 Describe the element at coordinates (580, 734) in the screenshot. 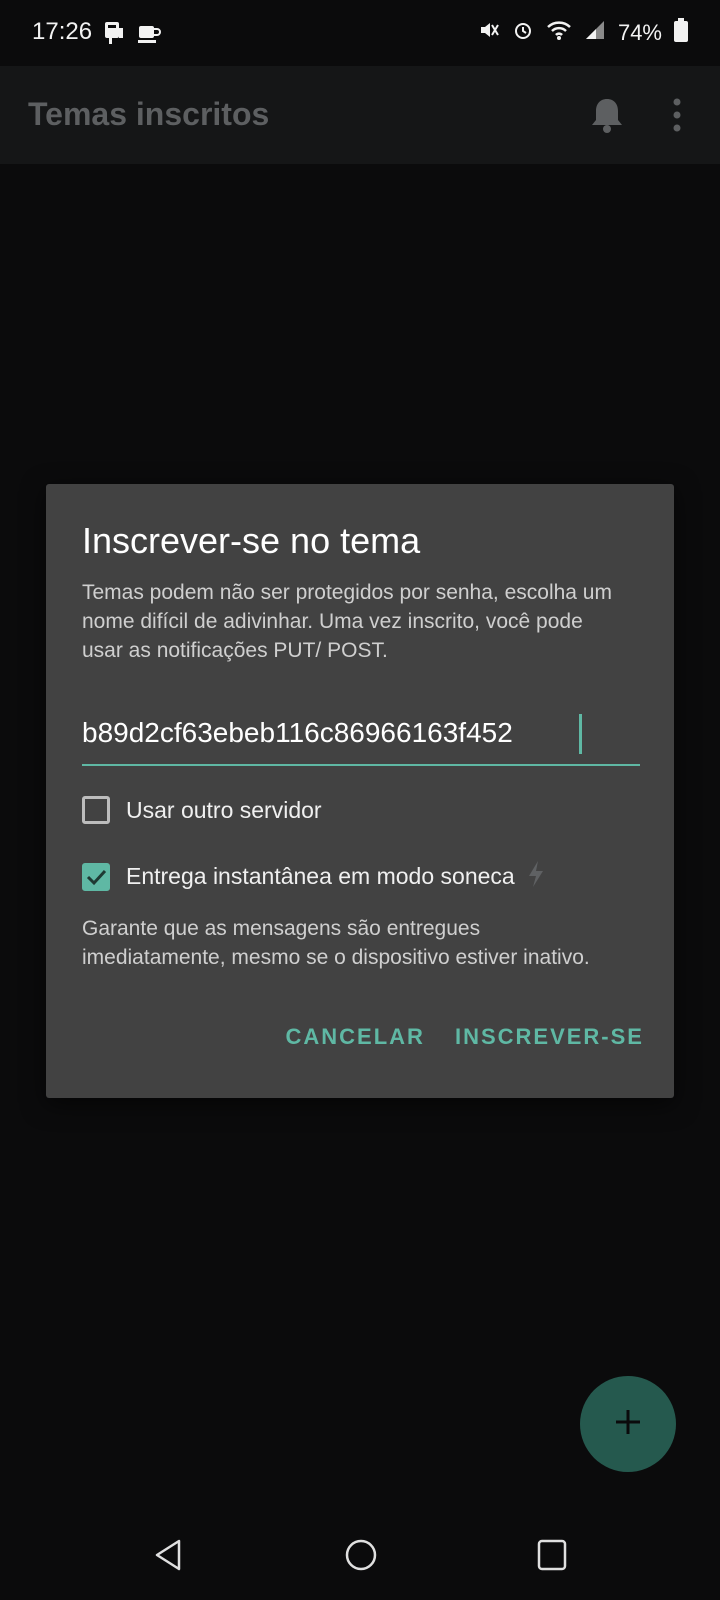

I see `text-caret` at that location.